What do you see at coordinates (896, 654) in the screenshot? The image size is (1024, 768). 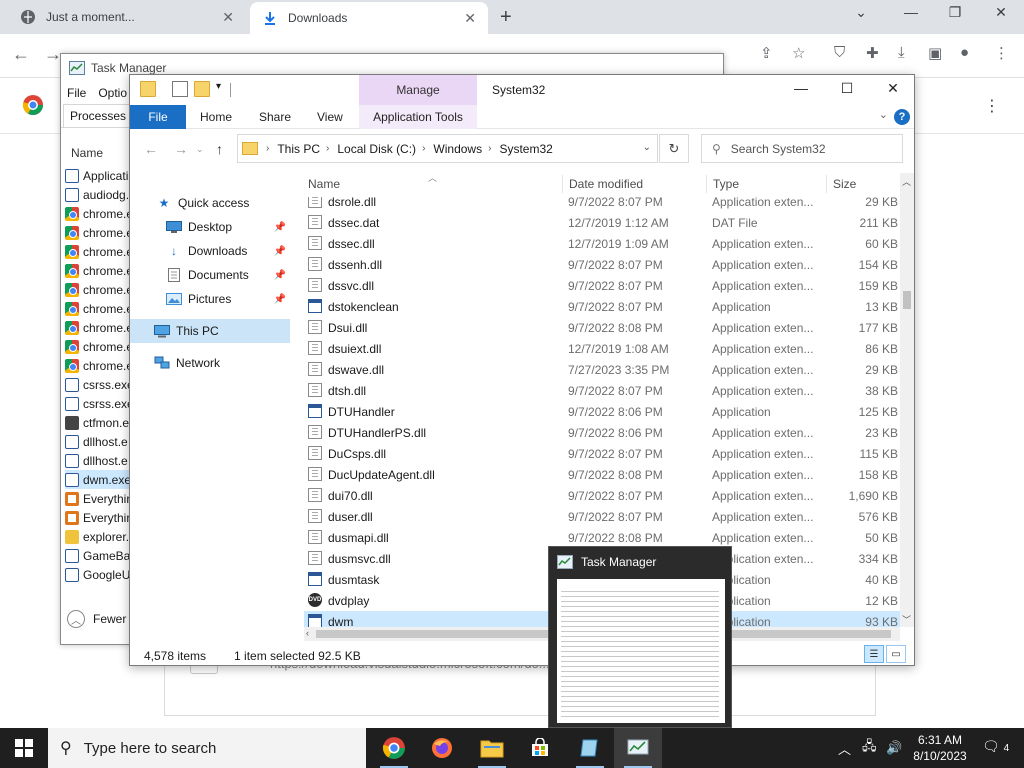 I see `large-icons-view-icon: ▭` at bounding box center [896, 654].